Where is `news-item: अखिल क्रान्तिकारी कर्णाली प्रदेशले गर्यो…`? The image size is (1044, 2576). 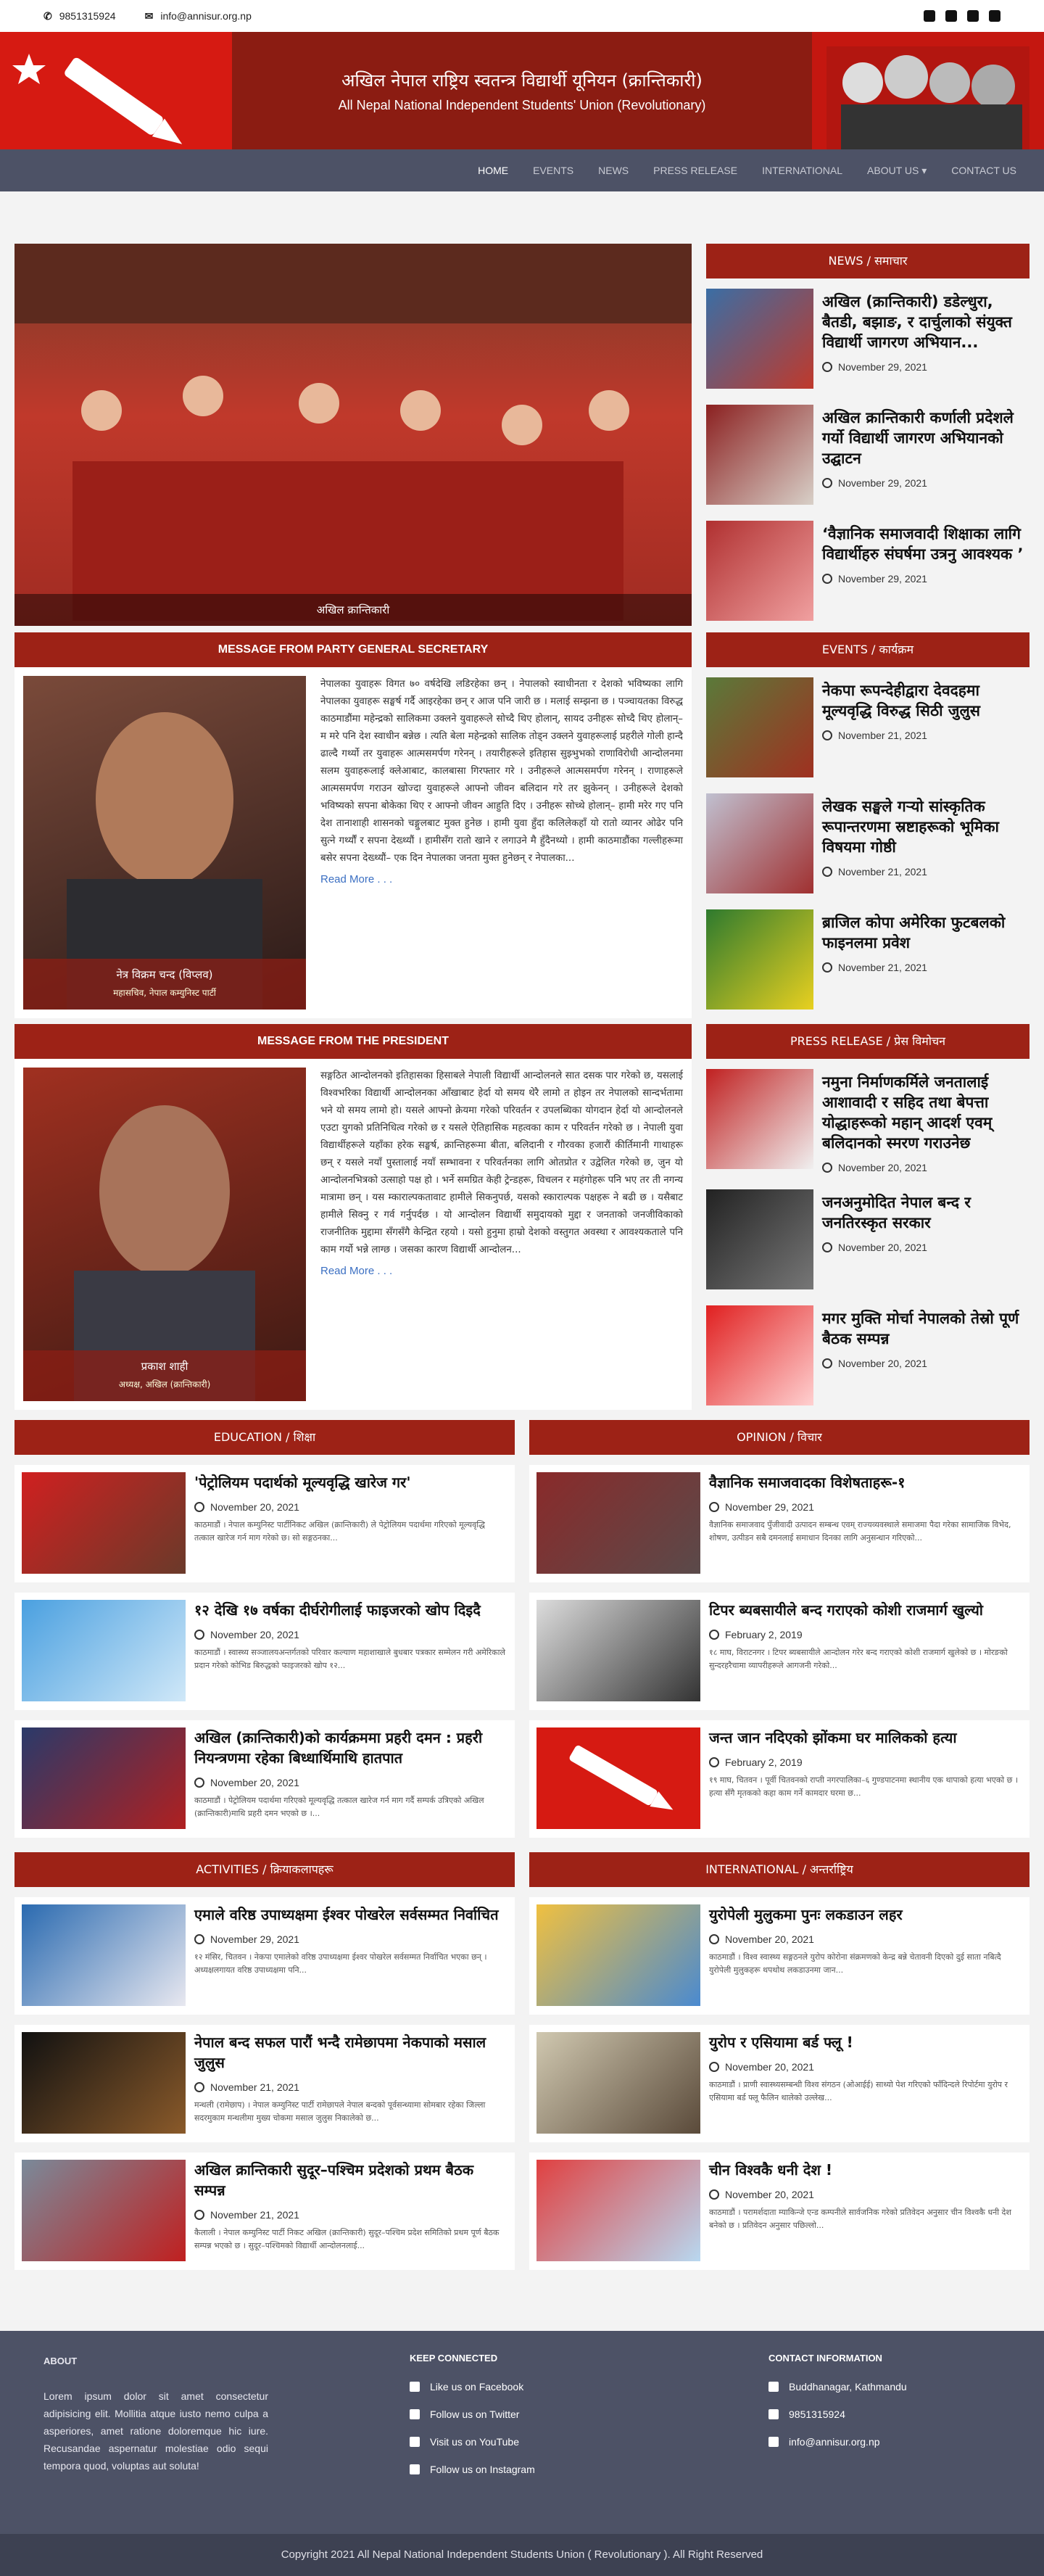
news-item: अखिल क्रान्तिकारी कर्णाली प्रदेशले गर्यो… is located at coordinates (868, 453).